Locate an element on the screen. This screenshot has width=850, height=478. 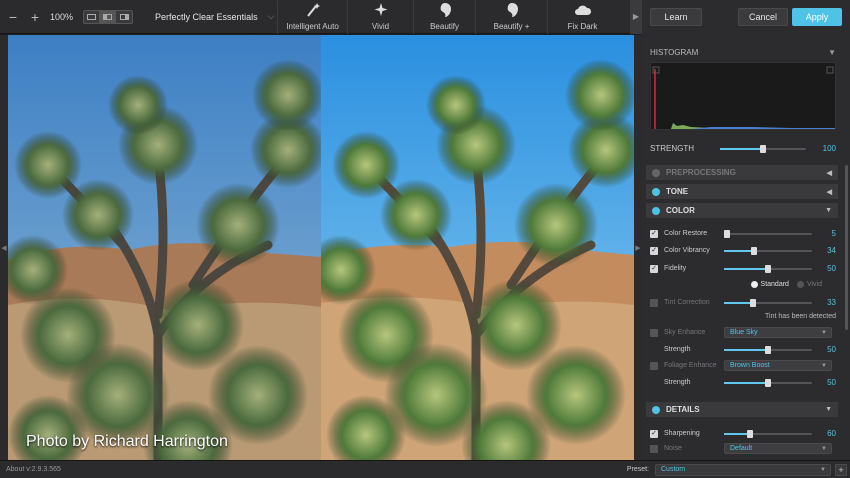
preset-scroll-right-button: ▶ is located at coordinates (636, 17).